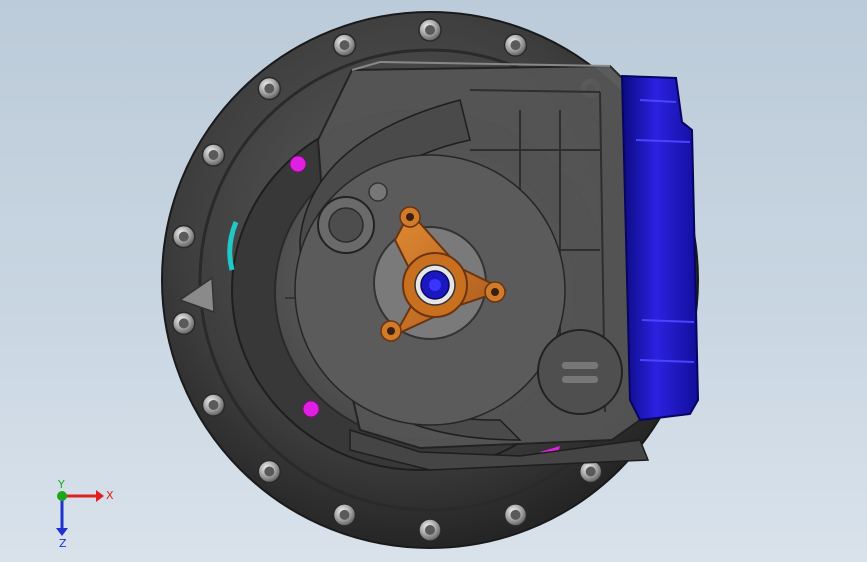  What do you see at coordinates (62, 532) in the screenshot?
I see `z-axis-arrow` at bounding box center [62, 532].